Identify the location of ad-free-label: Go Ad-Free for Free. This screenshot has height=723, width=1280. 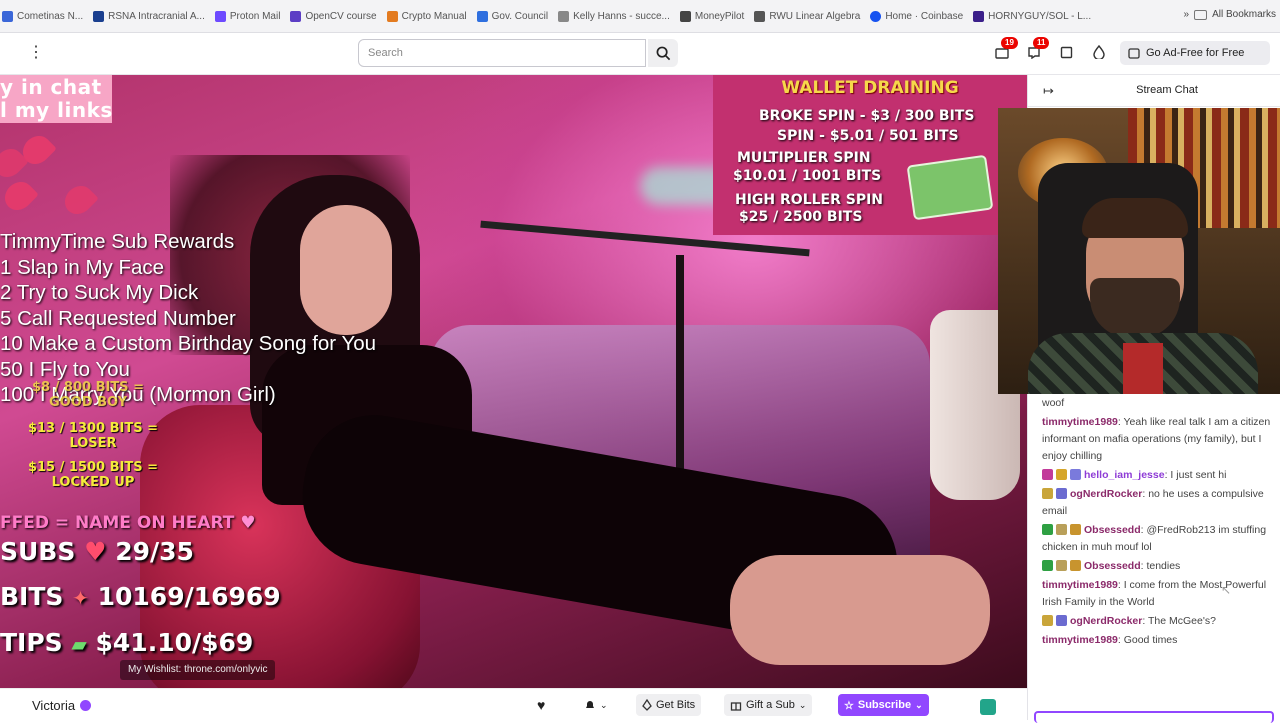
(1195, 53).